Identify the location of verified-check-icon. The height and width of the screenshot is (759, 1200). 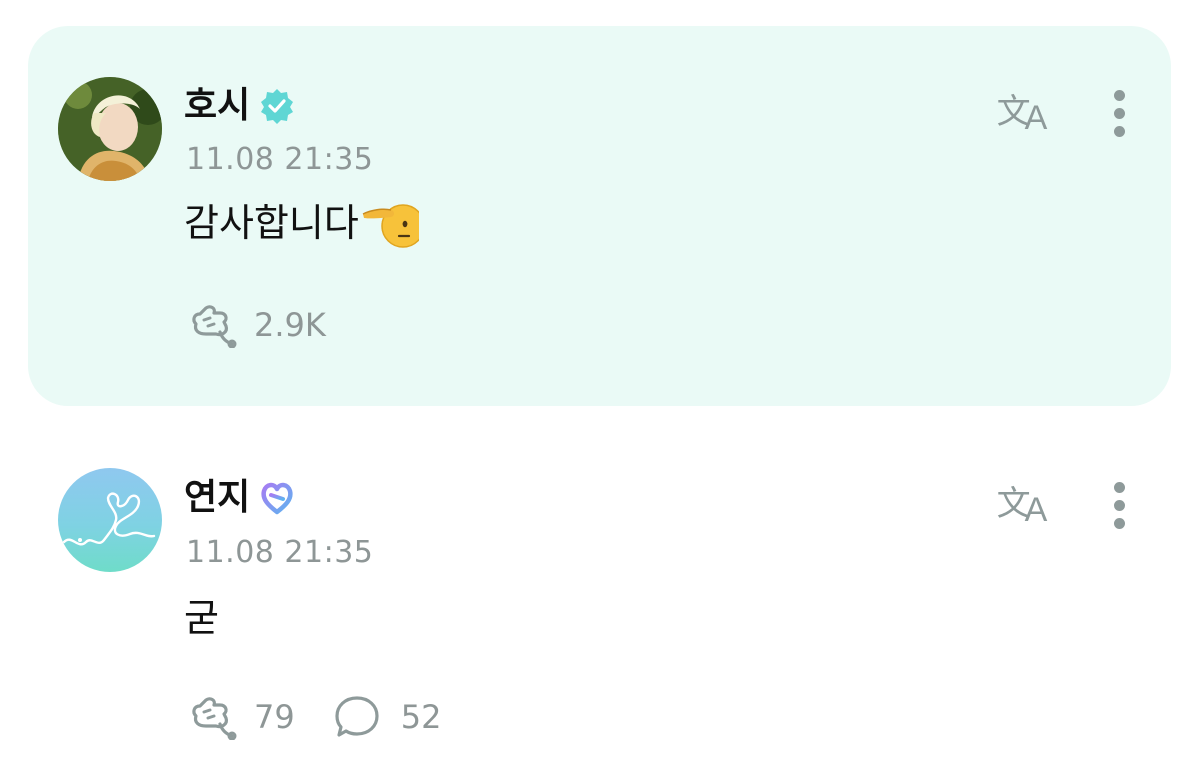
(277, 106).